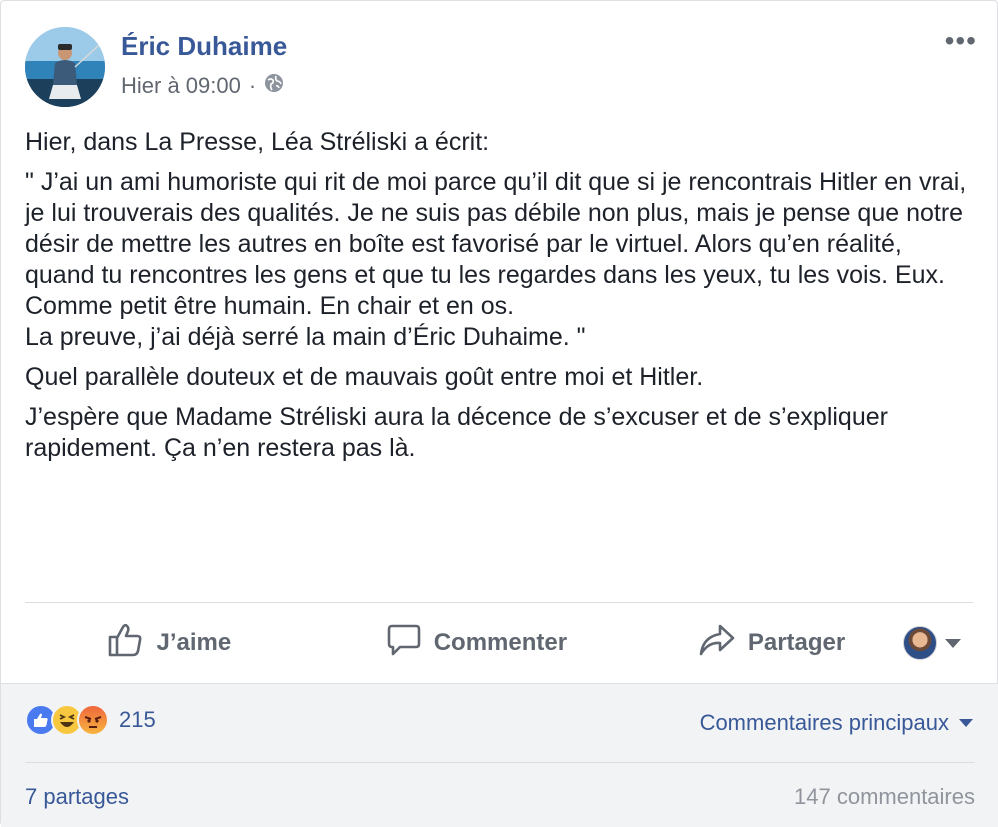 This screenshot has width=998, height=827. I want to click on comment-bubble-icon, so click(404, 643).